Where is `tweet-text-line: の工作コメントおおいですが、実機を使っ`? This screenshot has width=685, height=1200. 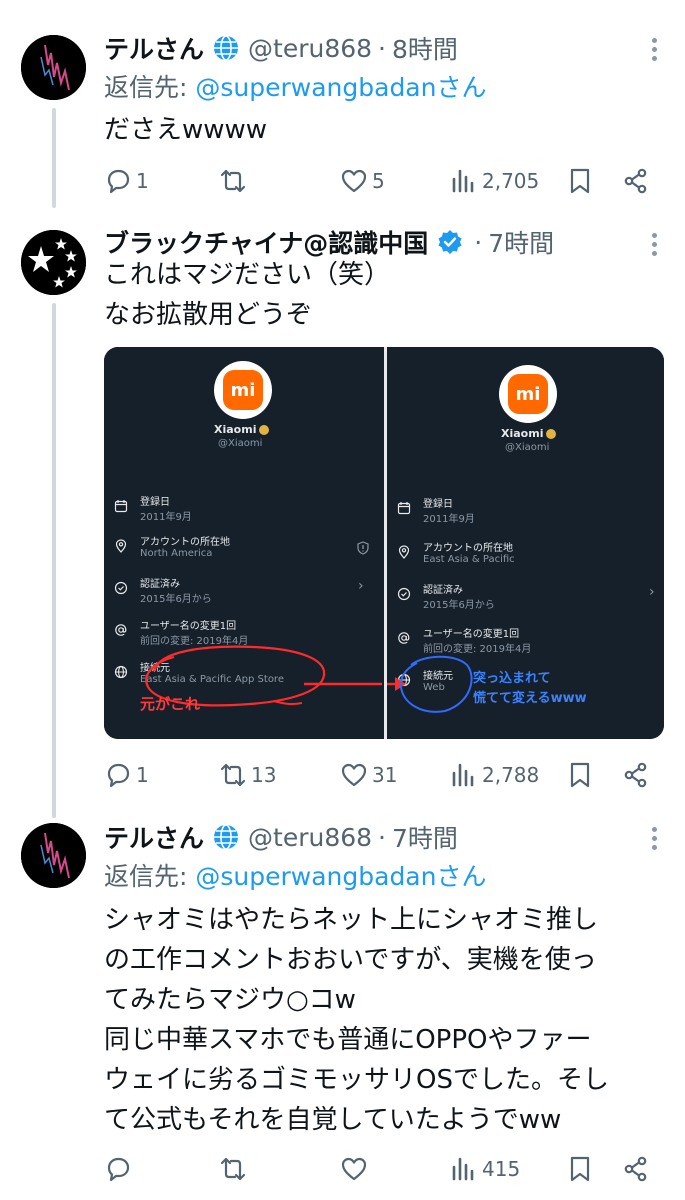
tweet-text-line: の工作コメントおおいですが、実機を使っ is located at coordinates (350, 960).